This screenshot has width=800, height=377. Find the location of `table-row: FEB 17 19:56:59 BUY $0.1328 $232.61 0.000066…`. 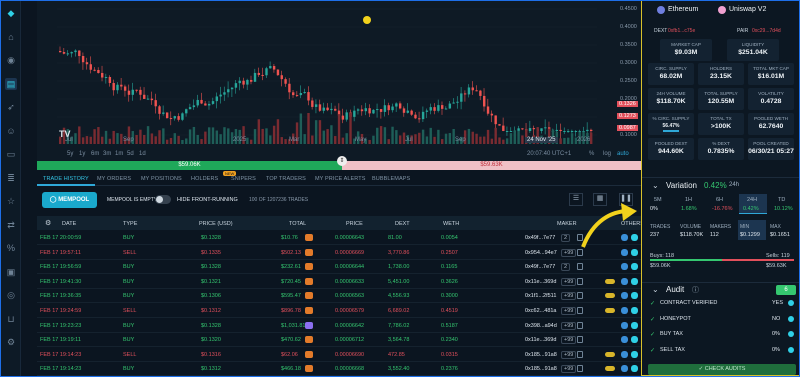

table-row: FEB 17 19:56:59 BUY $0.1328 $232.61 0.000066… is located at coordinates (339, 267).